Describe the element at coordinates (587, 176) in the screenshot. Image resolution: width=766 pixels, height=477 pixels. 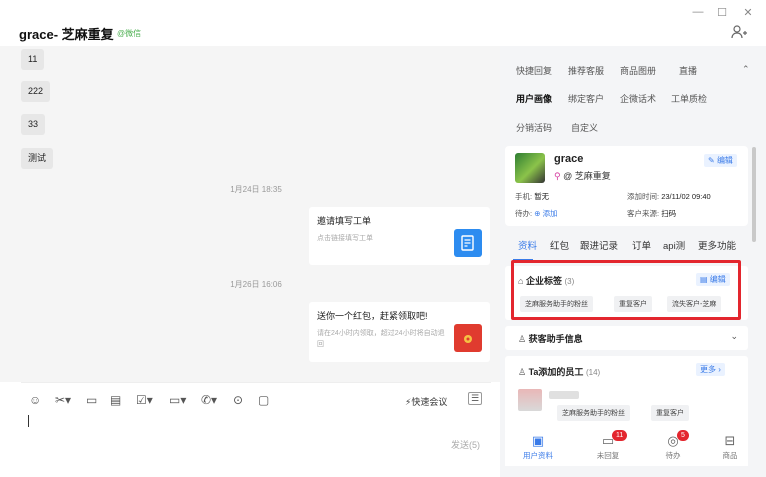
I see `company-label: @ 芝麻重复` at that location.